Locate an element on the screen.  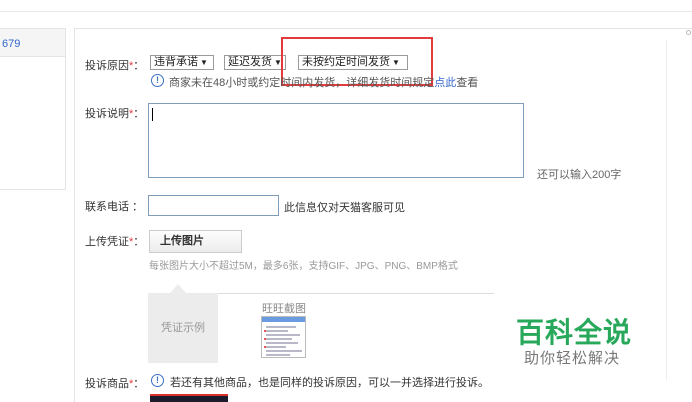
top-bar is located at coordinates (346, 6).